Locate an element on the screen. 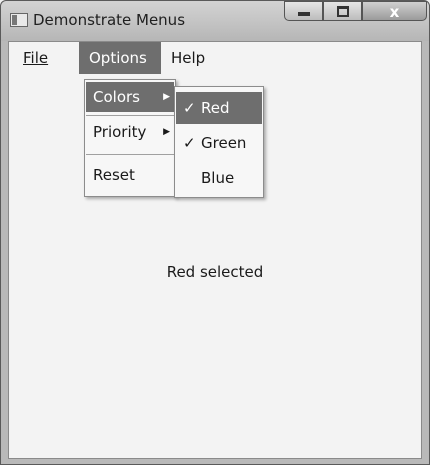 The width and height of the screenshot is (430, 465). close-button: x is located at coordinates (394, 11).